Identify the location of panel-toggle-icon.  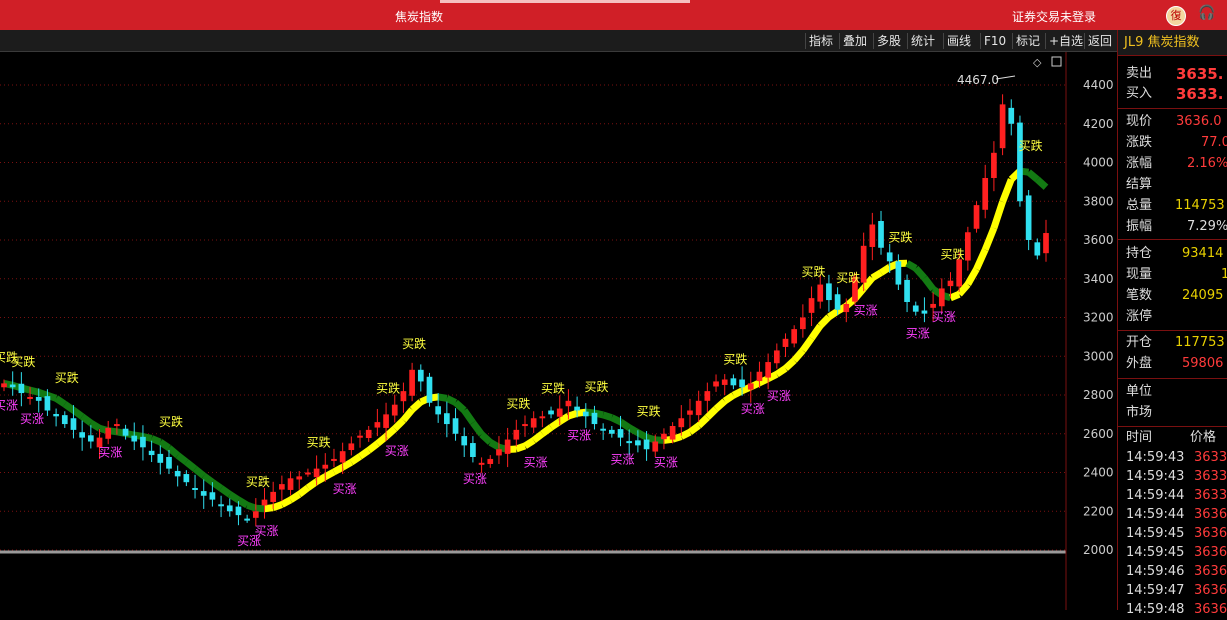
(1056, 61).